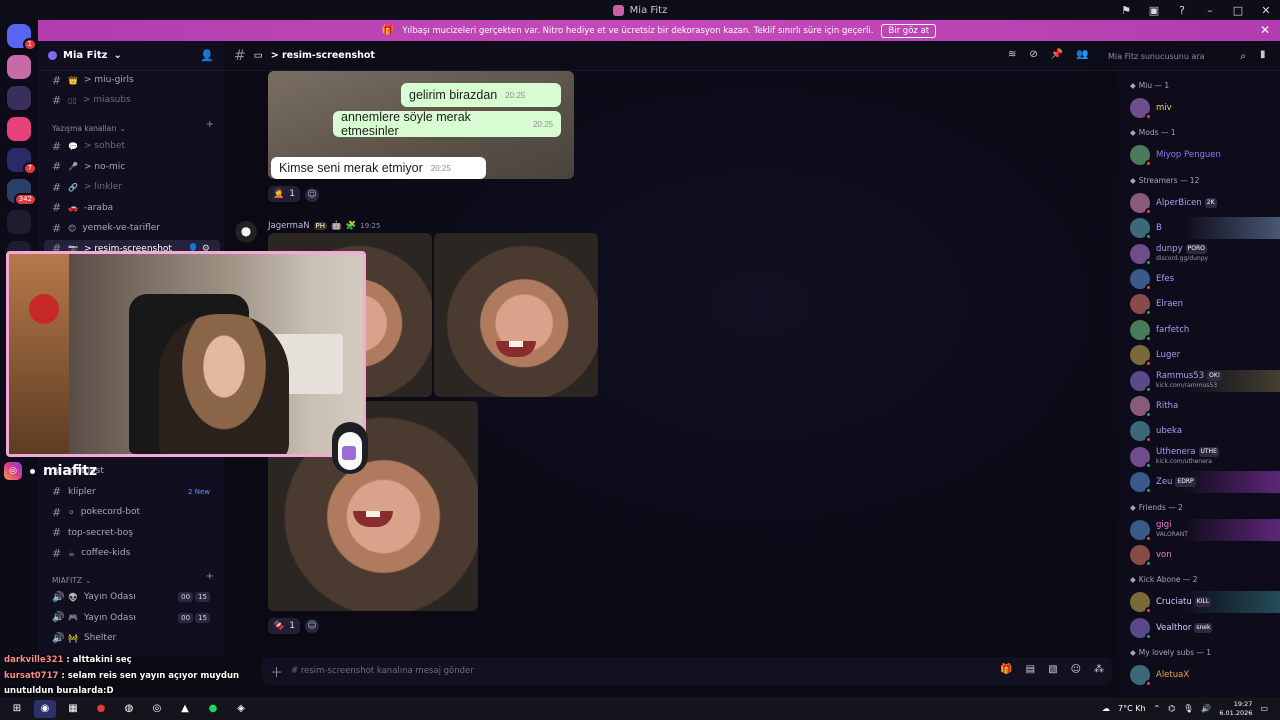 The width and height of the screenshot is (1280, 720). I want to click on app-icon: ▲, so click(185, 709).